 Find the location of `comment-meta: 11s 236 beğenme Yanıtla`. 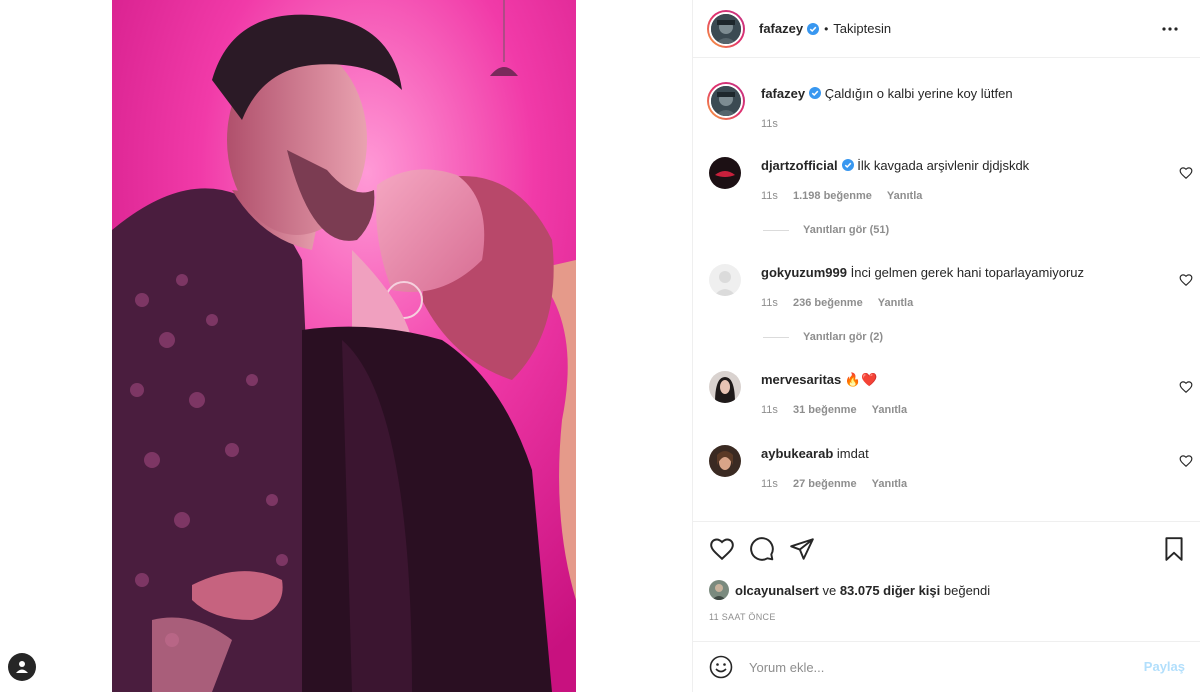

comment-meta: 11s 236 beğenme Yanıtla is located at coordinates (843, 303).